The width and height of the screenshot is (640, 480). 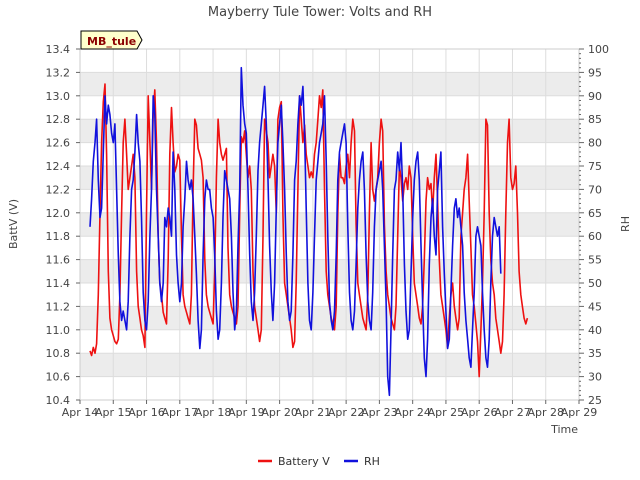 I want to click on site-label-box: MB_tule, so click(x=111, y=40).